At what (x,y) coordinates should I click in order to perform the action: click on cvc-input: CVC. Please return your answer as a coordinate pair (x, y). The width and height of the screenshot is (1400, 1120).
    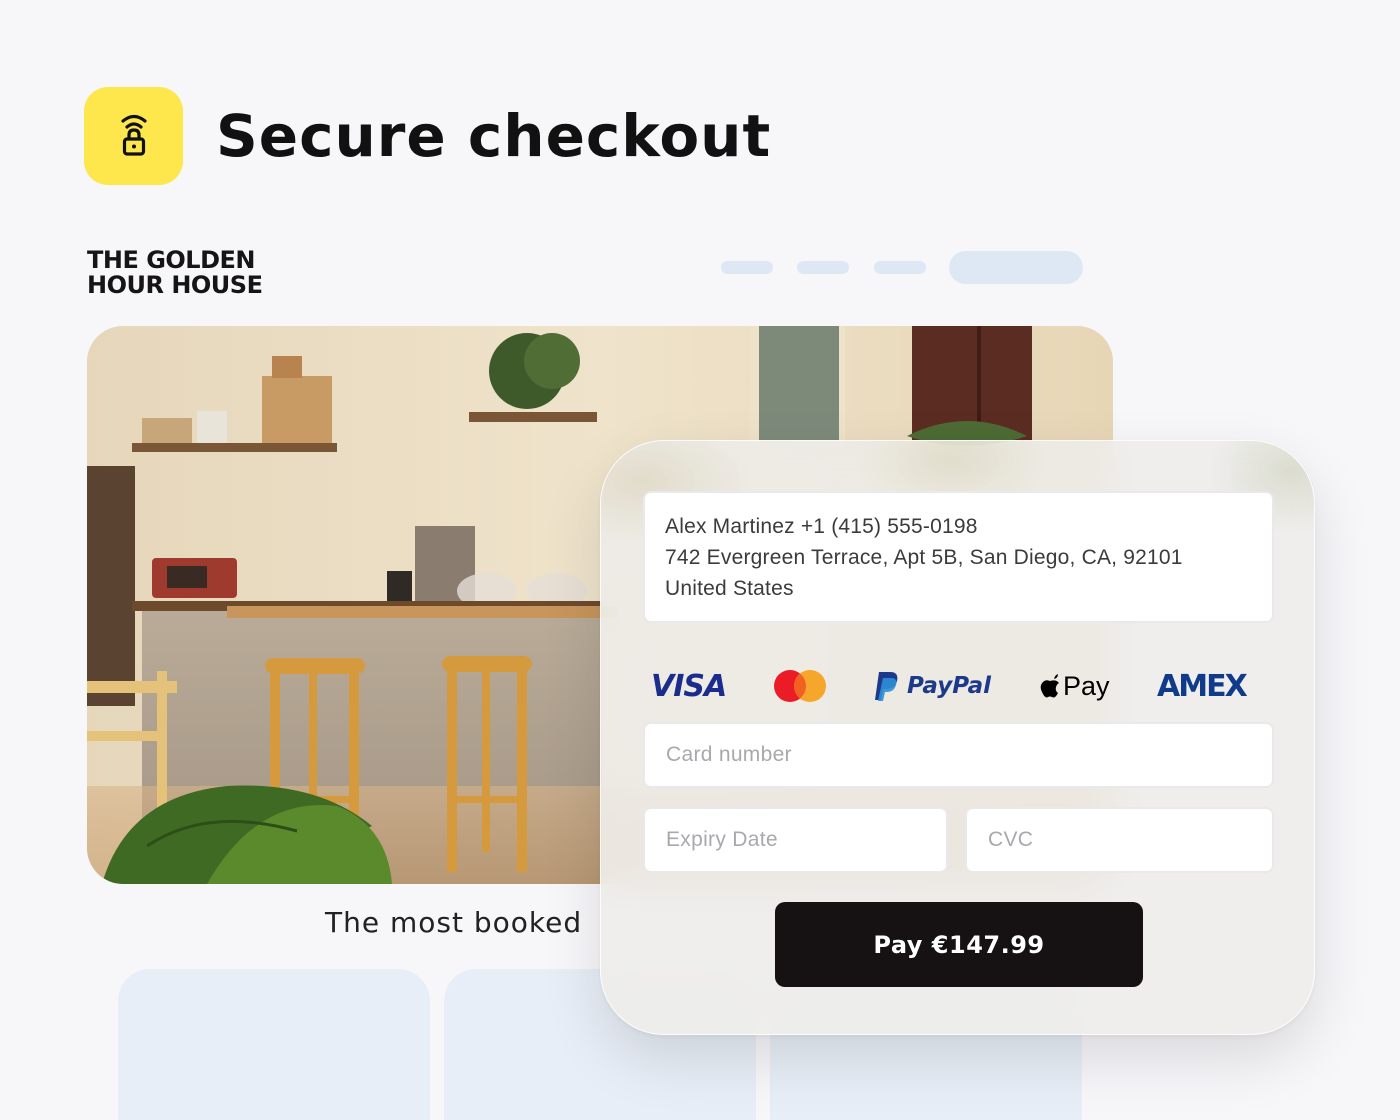
    Looking at the image, I should click on (1119, 840).